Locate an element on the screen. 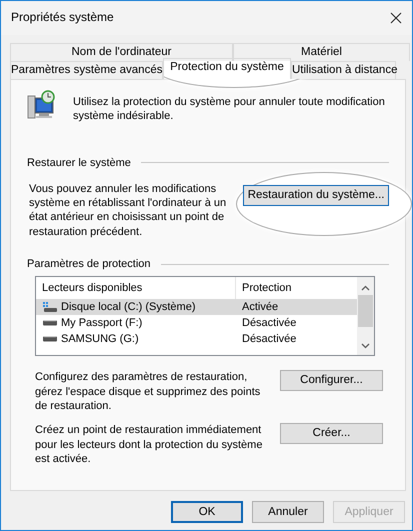 The image size is (413, 531). list-row: Disque local (C:) (Système) Activée is located at coordinates (196, 307).